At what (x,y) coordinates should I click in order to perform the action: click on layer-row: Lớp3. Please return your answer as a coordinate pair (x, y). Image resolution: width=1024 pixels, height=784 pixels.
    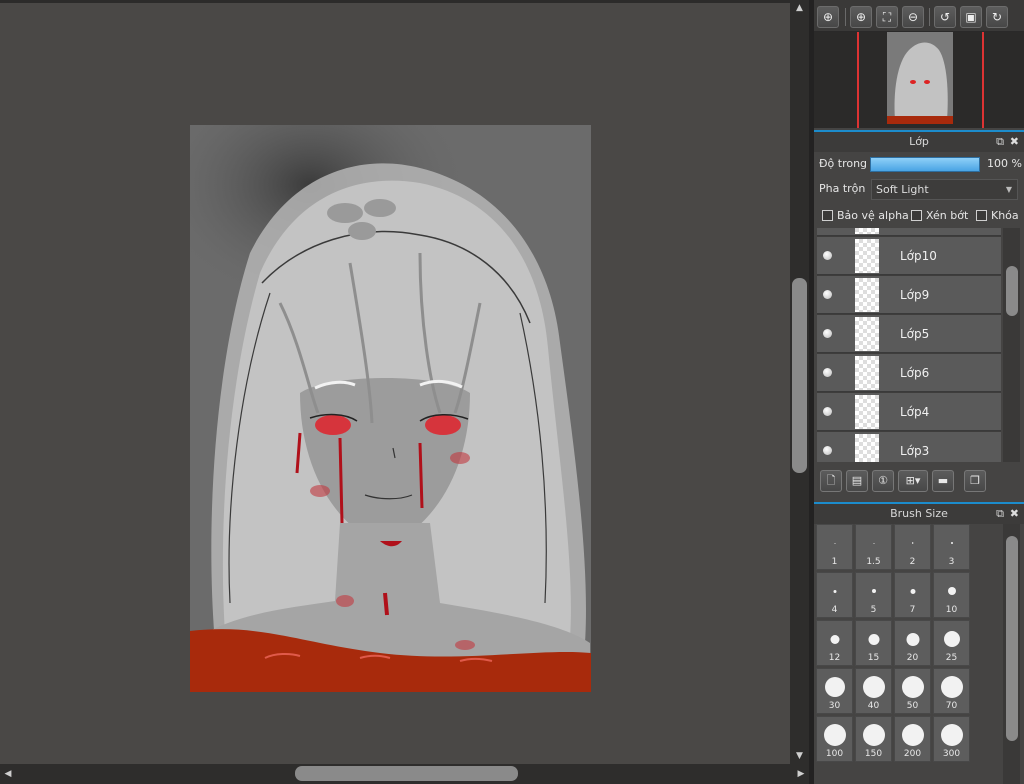
    Looking at the image, I should click on (909, 447).